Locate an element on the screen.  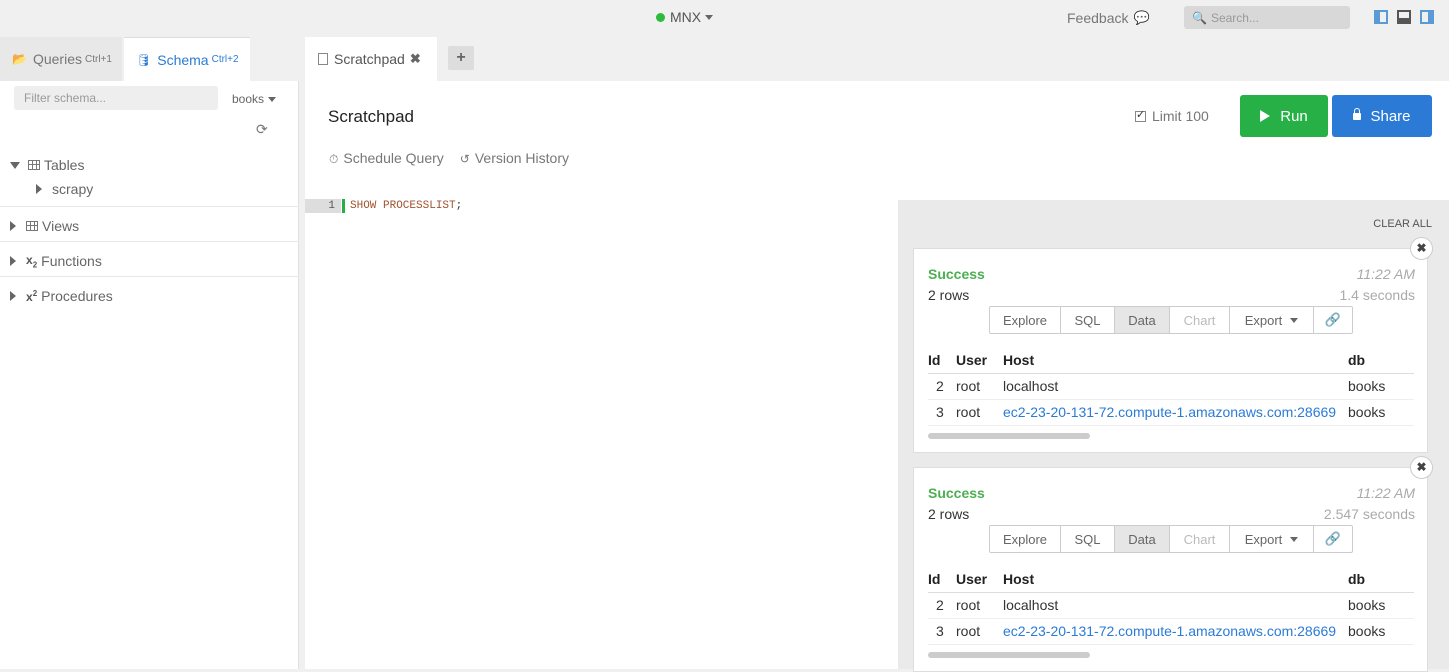
history-icon: ↺ is located at coordinates (464, 159).